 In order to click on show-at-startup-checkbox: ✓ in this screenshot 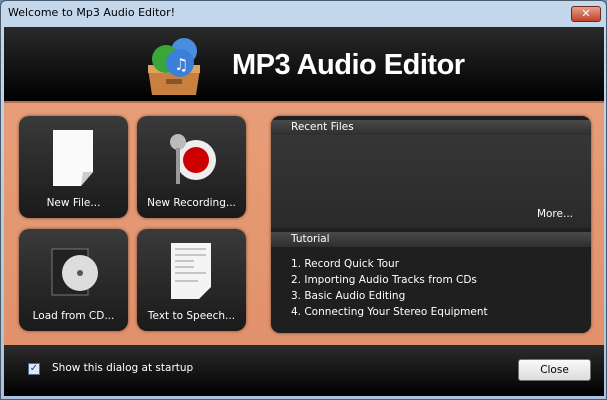, I will do `click(34, 369)`.